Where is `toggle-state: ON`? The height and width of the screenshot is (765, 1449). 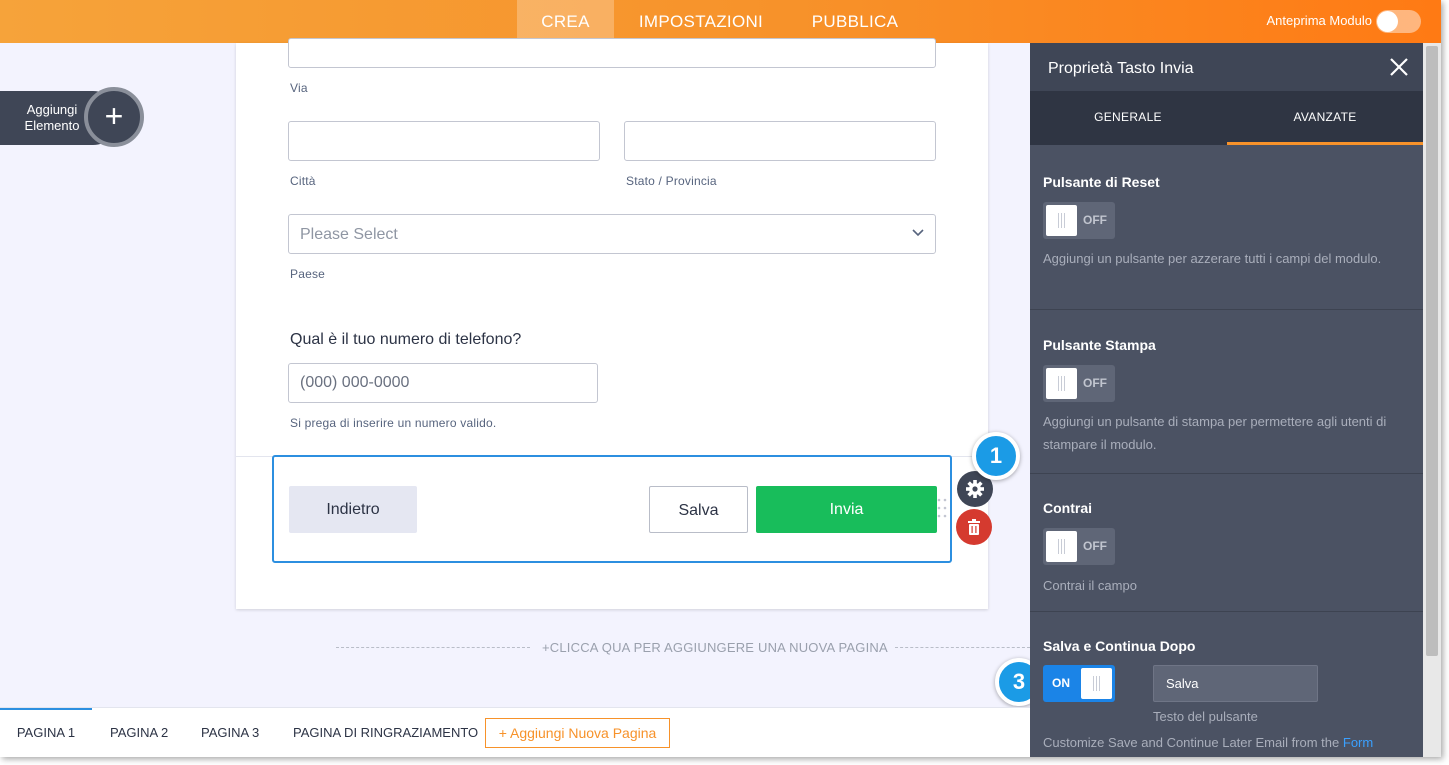 toggle-state: ON is located at coordinates (1061, 683).